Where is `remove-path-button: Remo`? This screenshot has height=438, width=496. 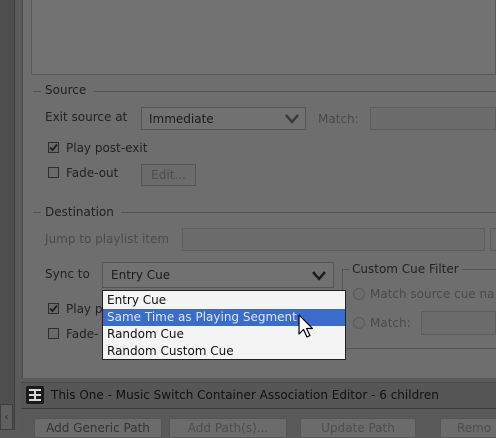
remove-path-button: Remo is located at coordinates (468, 428).